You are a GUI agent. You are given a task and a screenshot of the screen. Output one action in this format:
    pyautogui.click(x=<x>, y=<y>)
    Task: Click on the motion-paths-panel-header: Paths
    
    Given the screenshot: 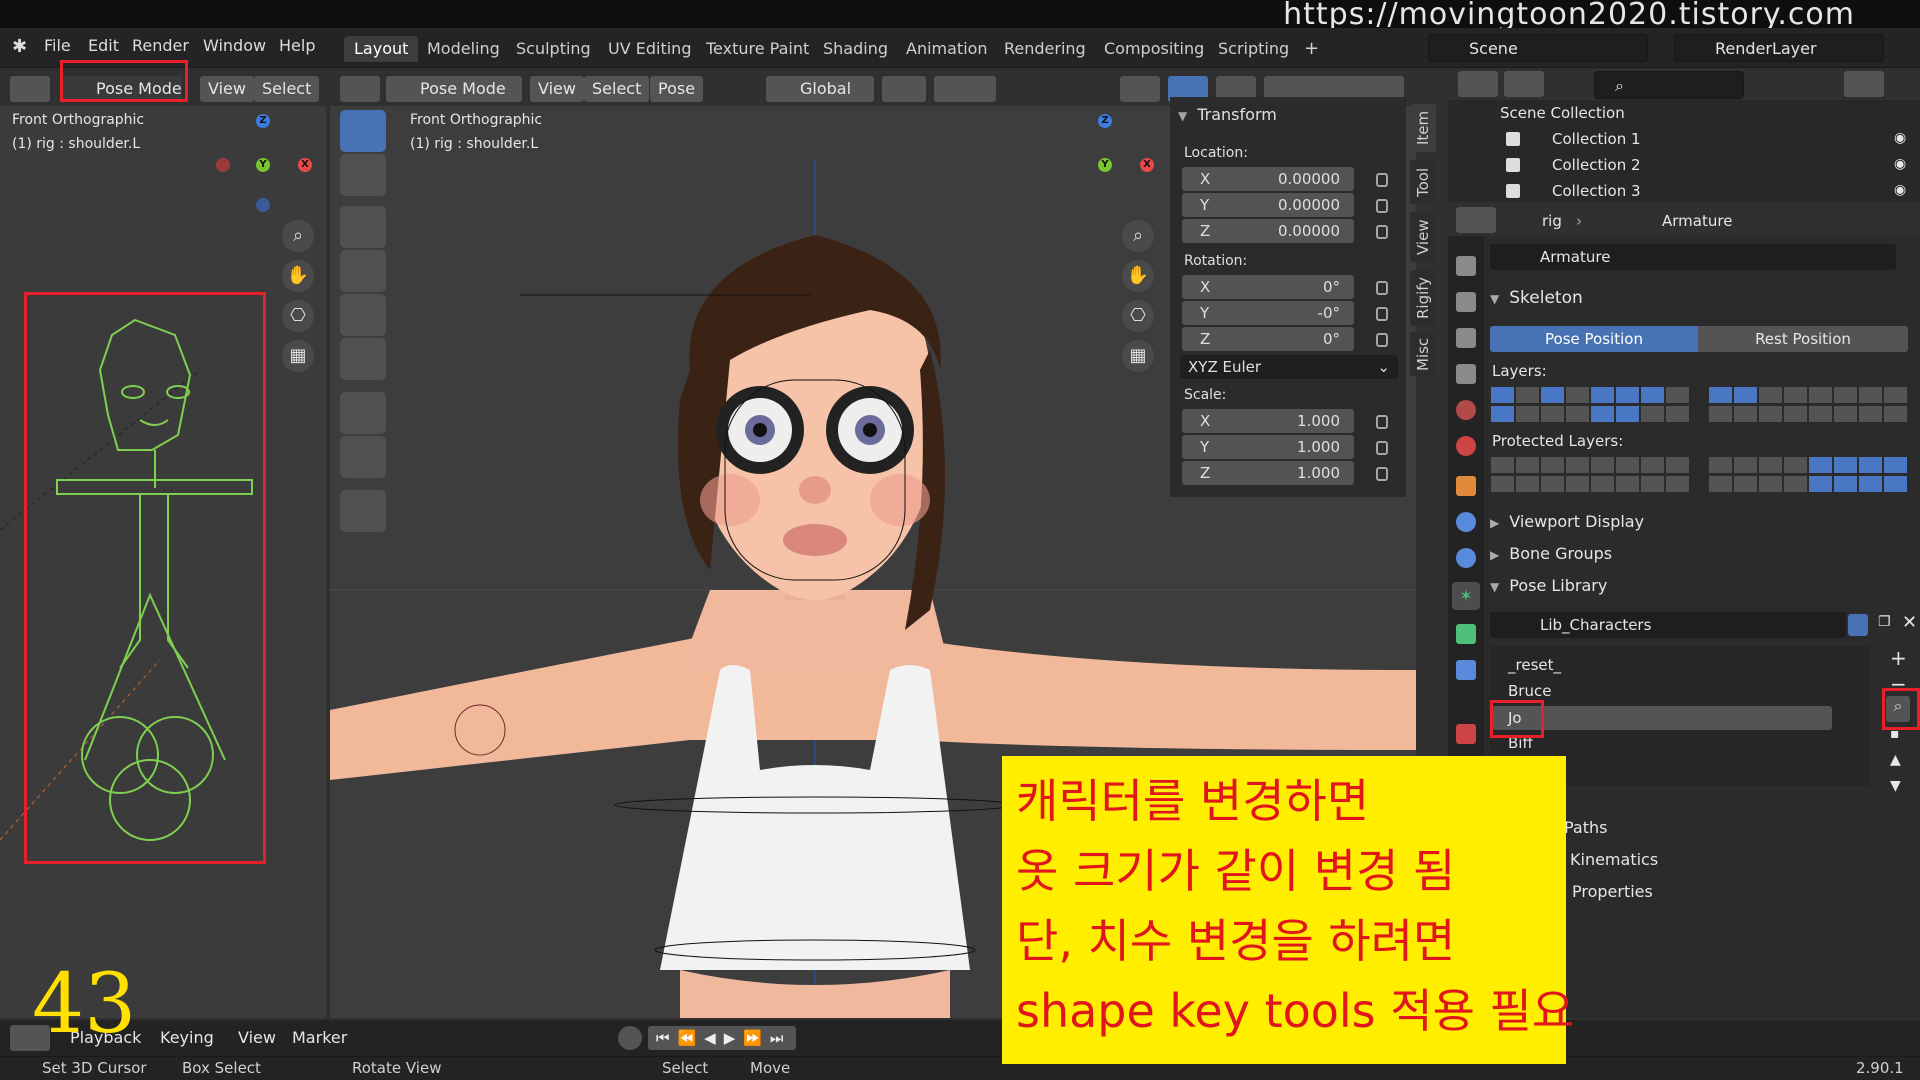 What is the action you would take?
    pyautogui.click(x=1585, y=827)
    